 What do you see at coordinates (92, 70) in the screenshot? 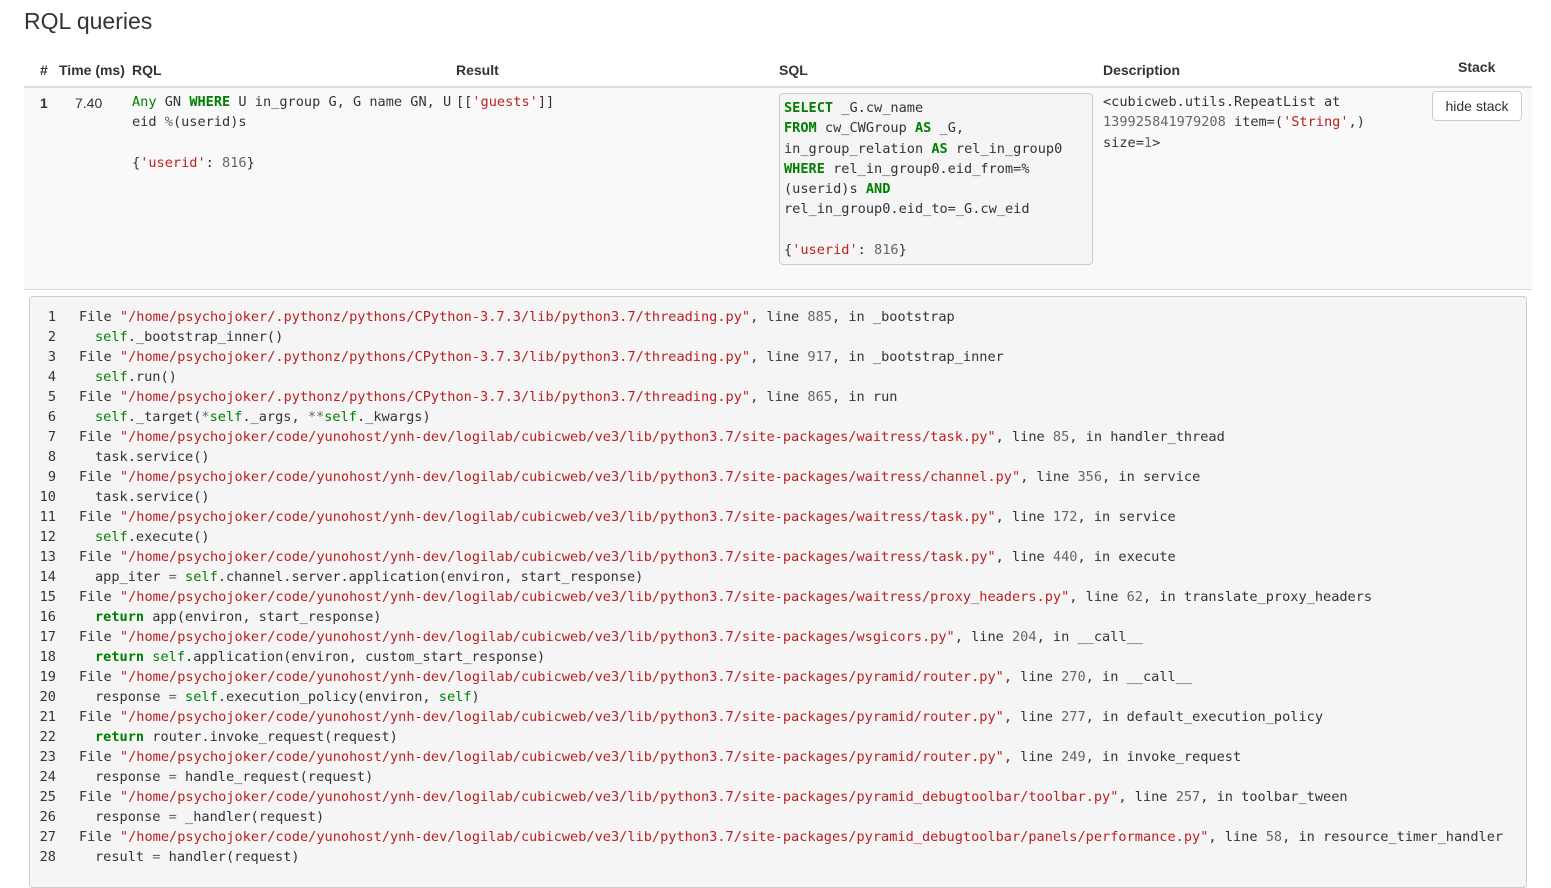
I see `column-header-time: Time (ms)` at bounding box center [92, 70].